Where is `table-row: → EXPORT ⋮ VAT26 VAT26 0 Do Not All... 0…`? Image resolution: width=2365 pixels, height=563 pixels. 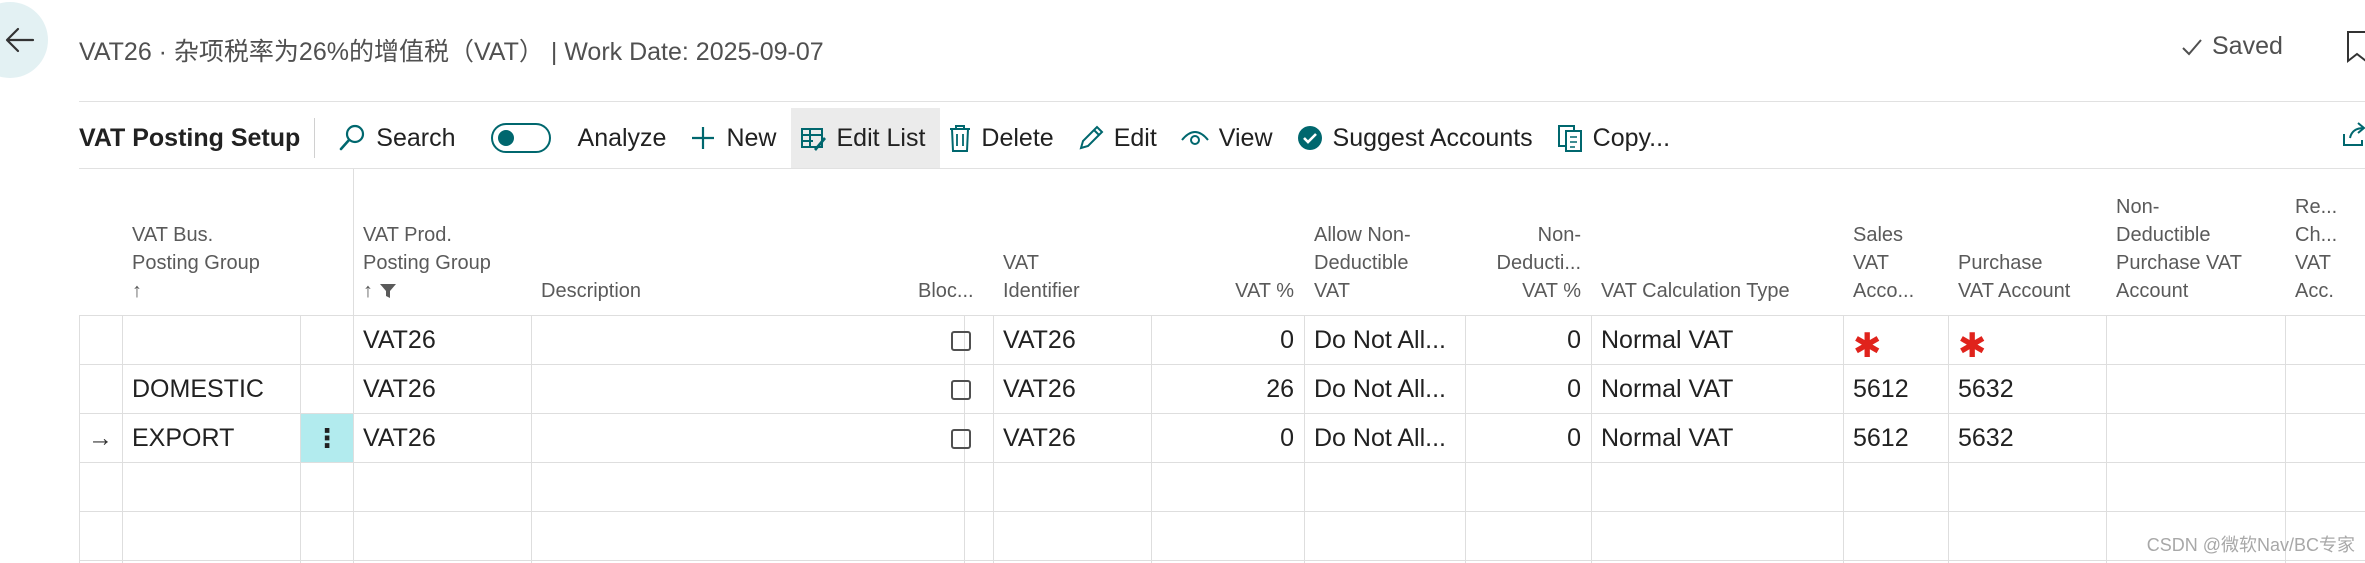 table-row: → EXPORT ⋮ VAT26 VAT26 0 Do Not All... 0… is located at coordinates (1222, 438).